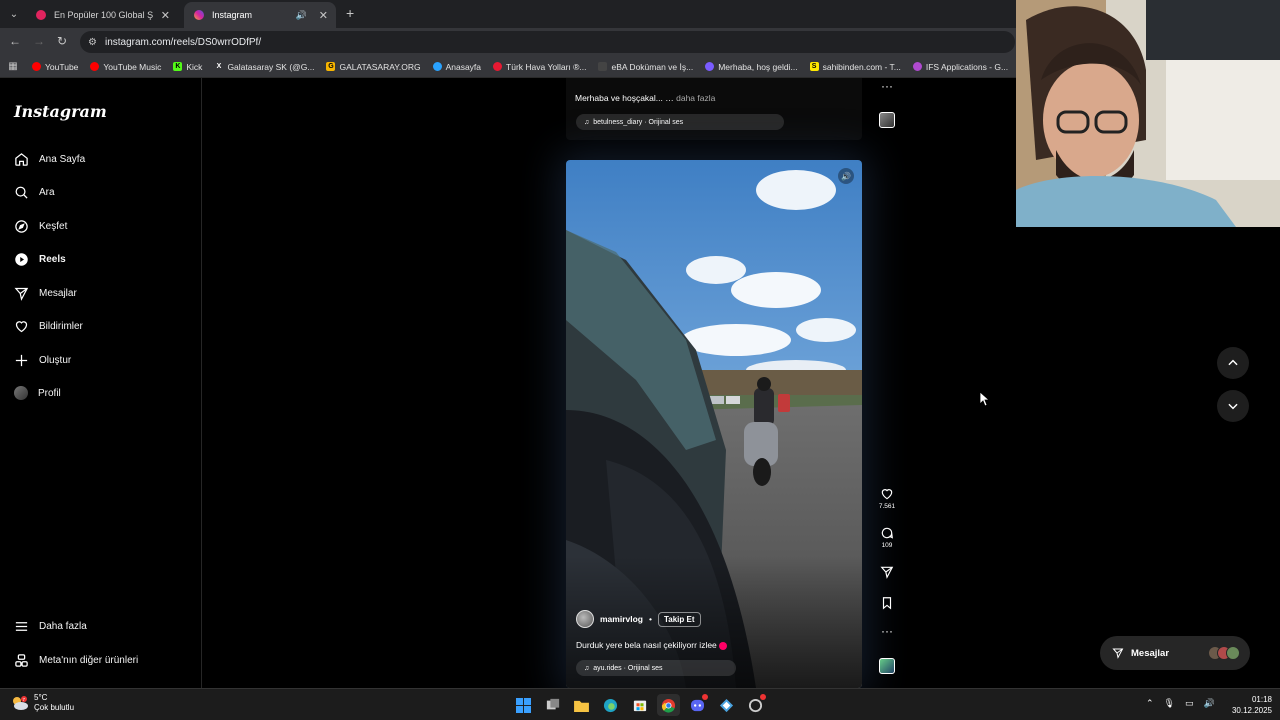  What do you see at coordinates (917, 66) in the screenshot?
I see `ifs-icon` at bounding box center [917, 66].